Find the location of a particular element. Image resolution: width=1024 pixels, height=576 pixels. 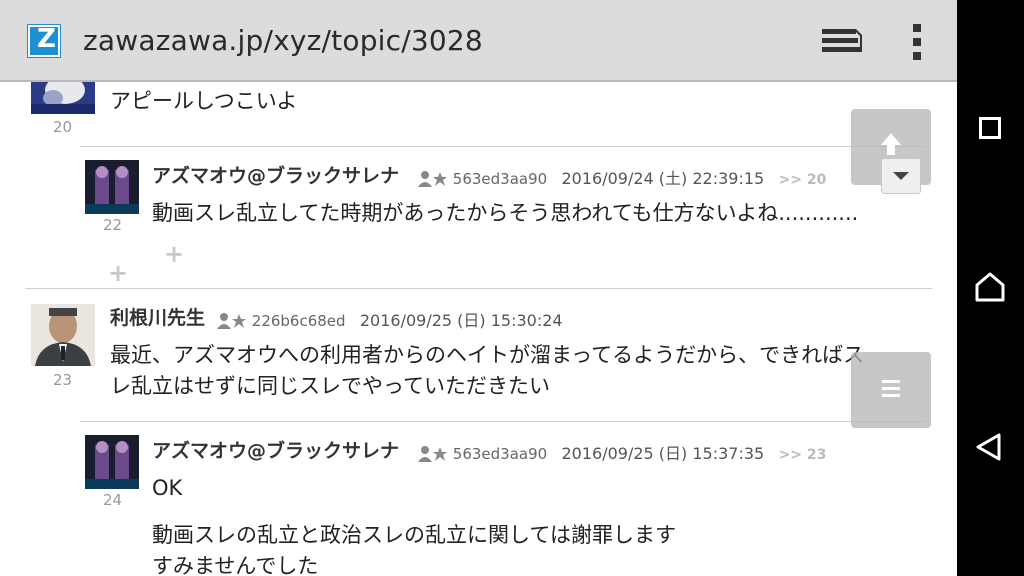

post-body-line: OK is located at coordinates (167, 488).